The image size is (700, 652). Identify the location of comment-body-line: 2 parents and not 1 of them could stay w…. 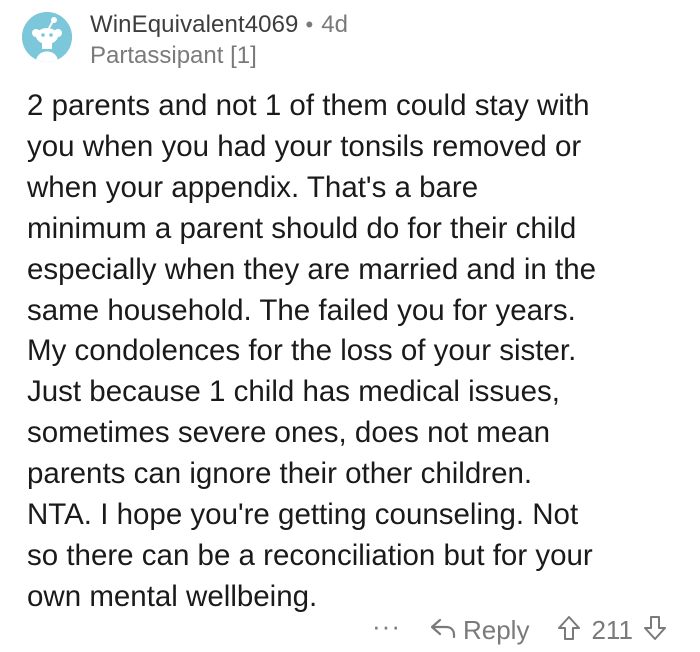
(308, 105).